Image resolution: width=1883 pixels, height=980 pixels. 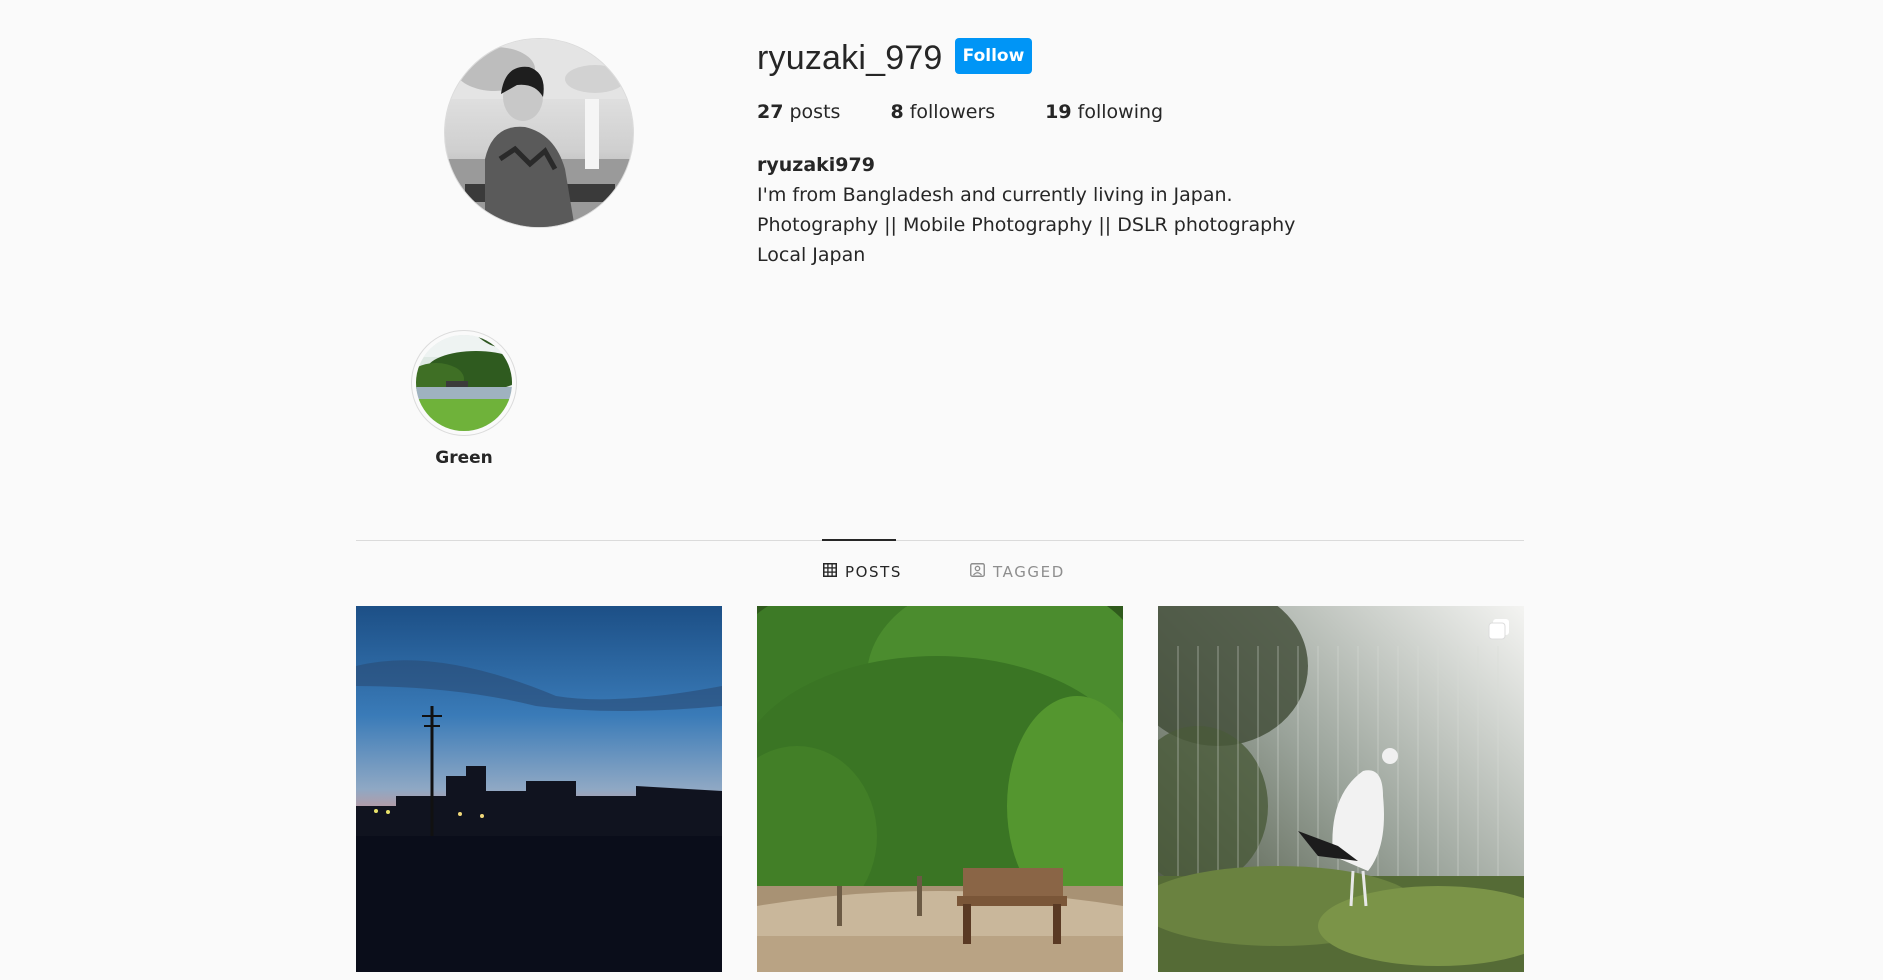 I want to click on highlight-cover-image, so click(x=464, y=383).